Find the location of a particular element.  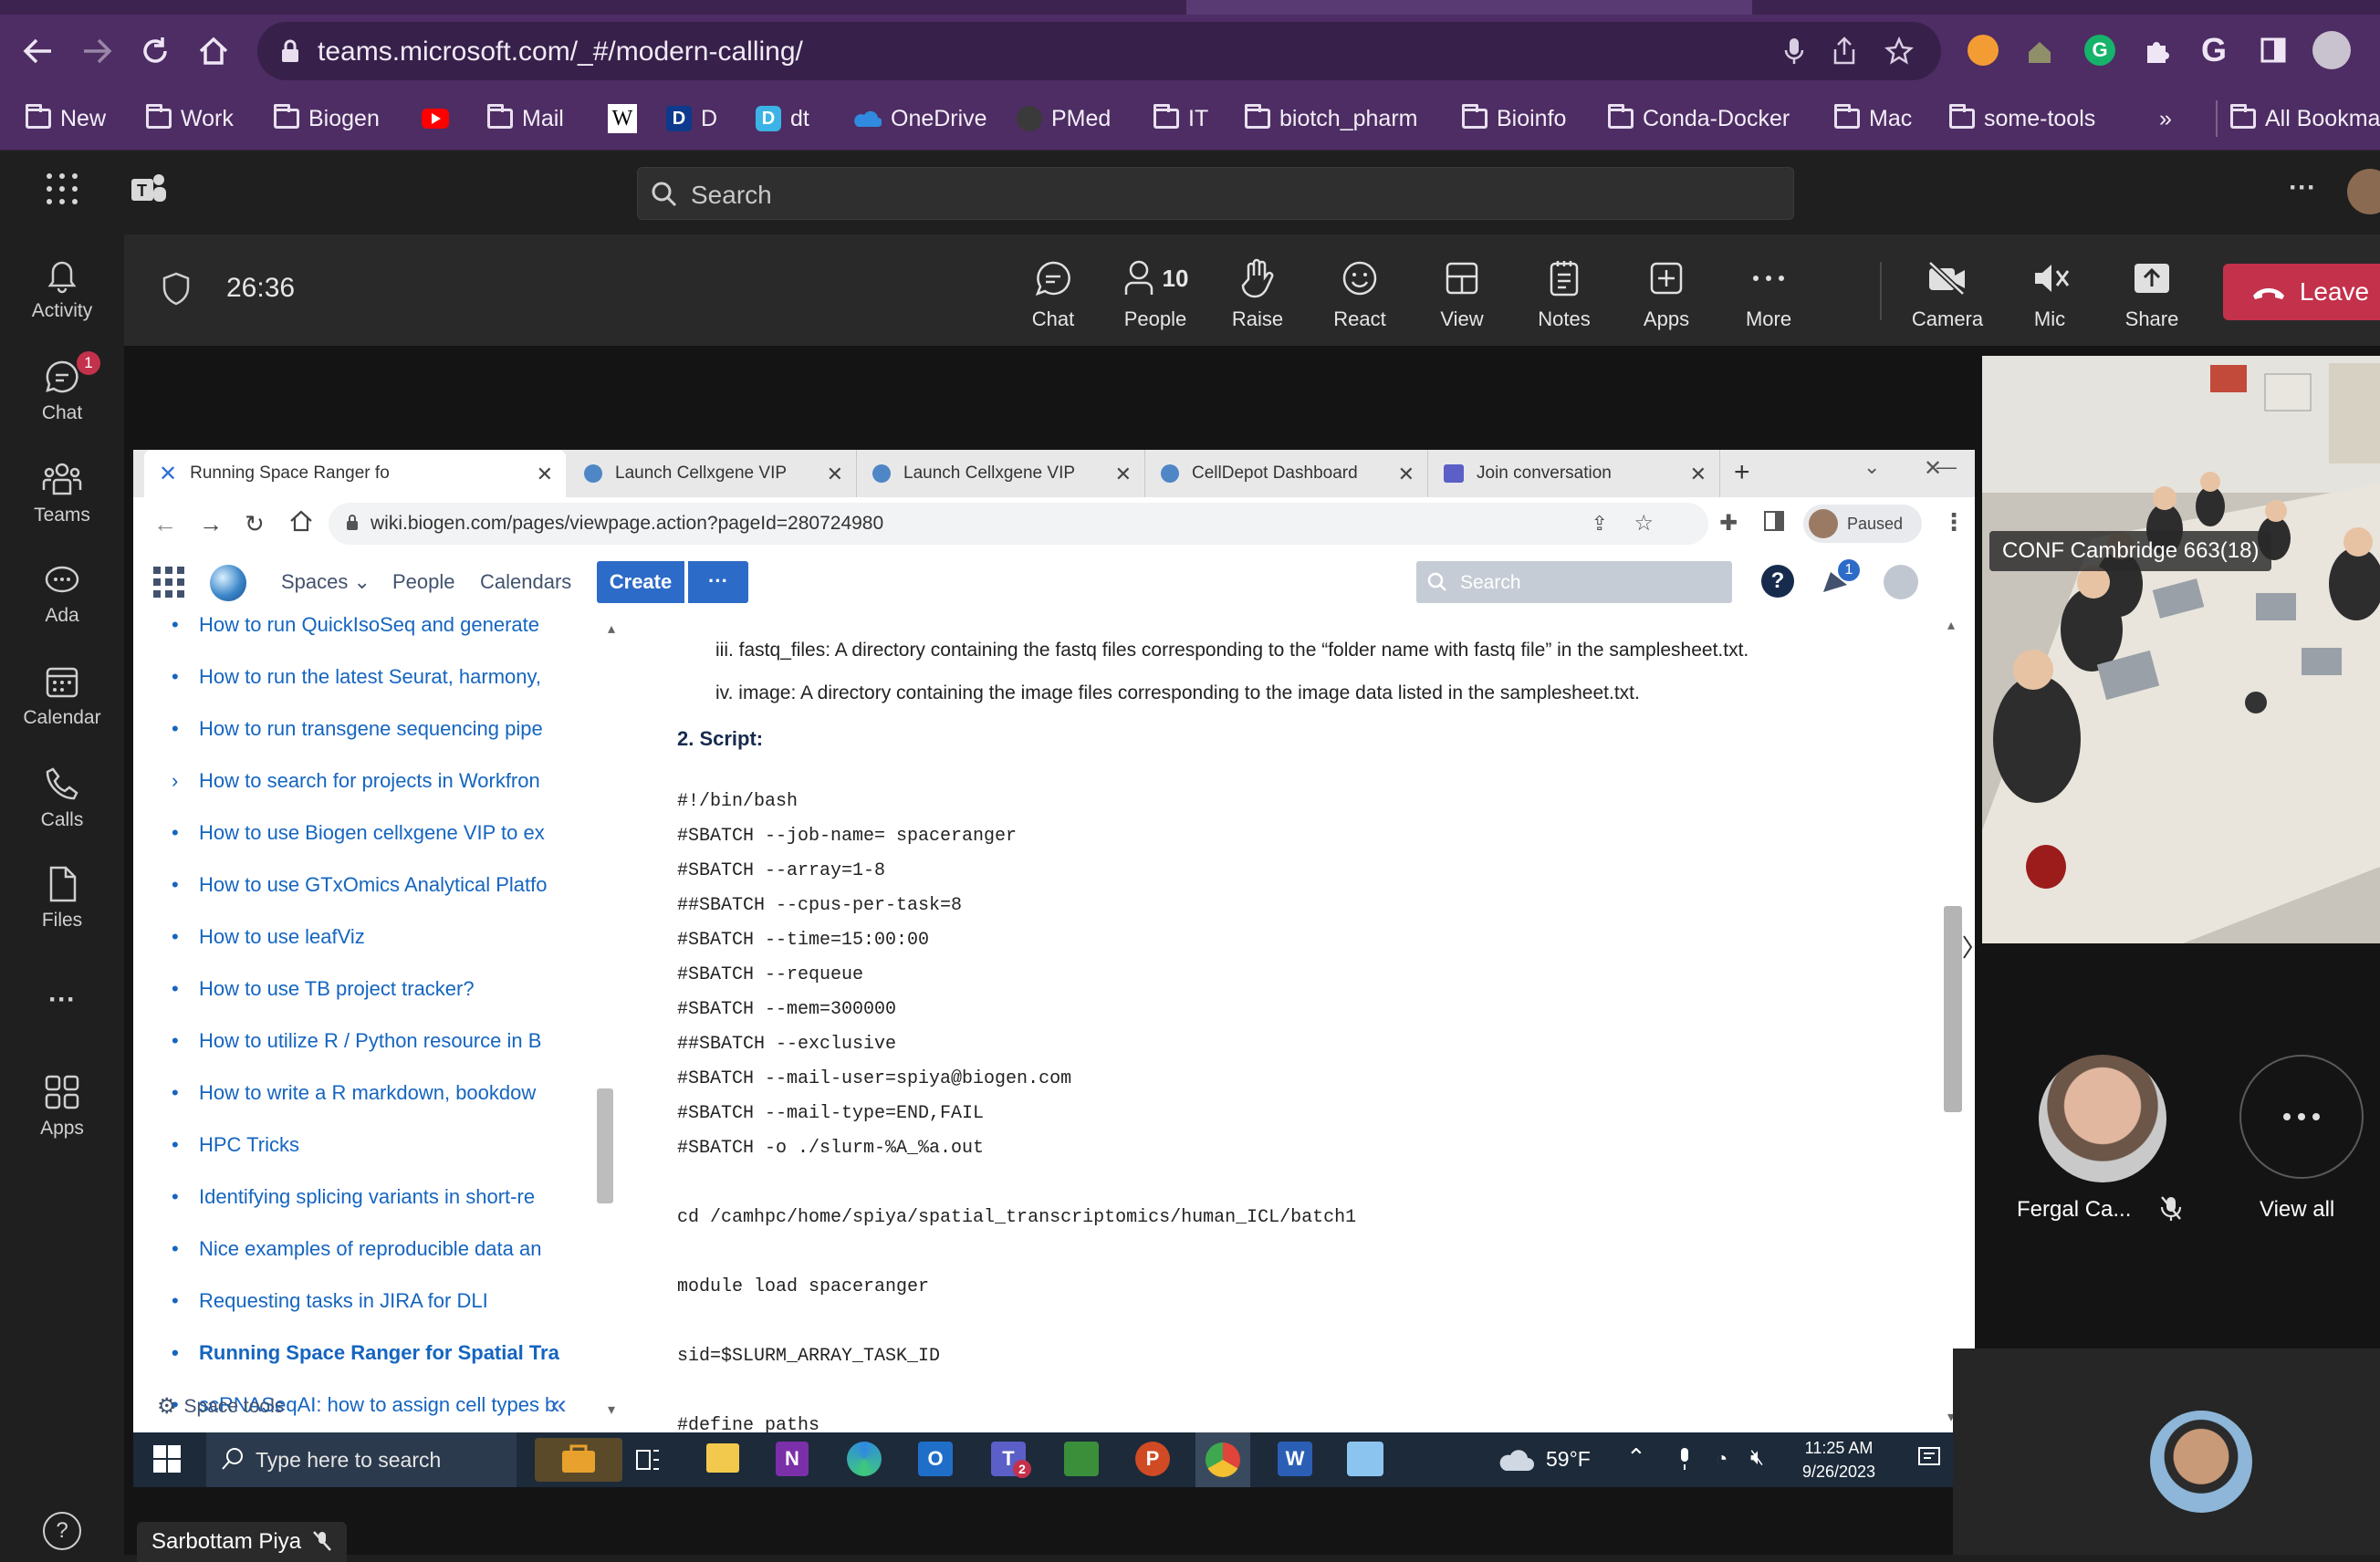

extensions-icon: ✚ is located at coordinates (1728, 523).